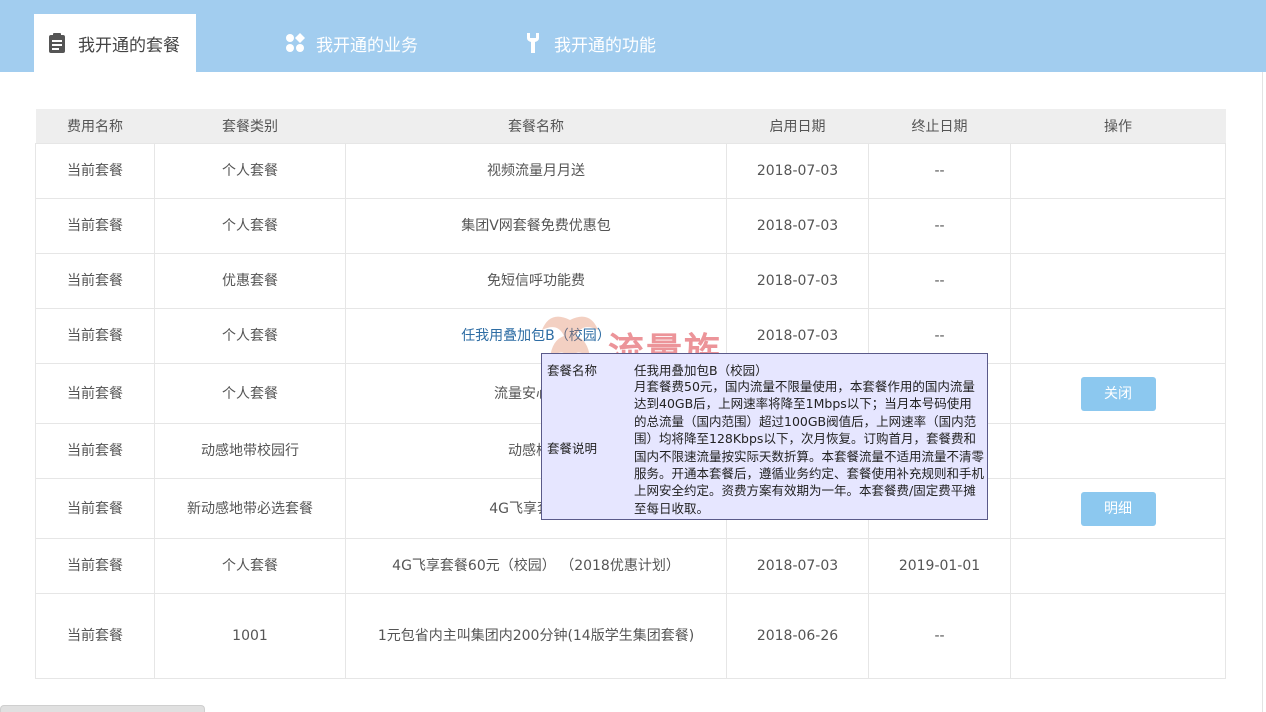  I want to click on header-package-name: 套餐名称, so click(536, 126).